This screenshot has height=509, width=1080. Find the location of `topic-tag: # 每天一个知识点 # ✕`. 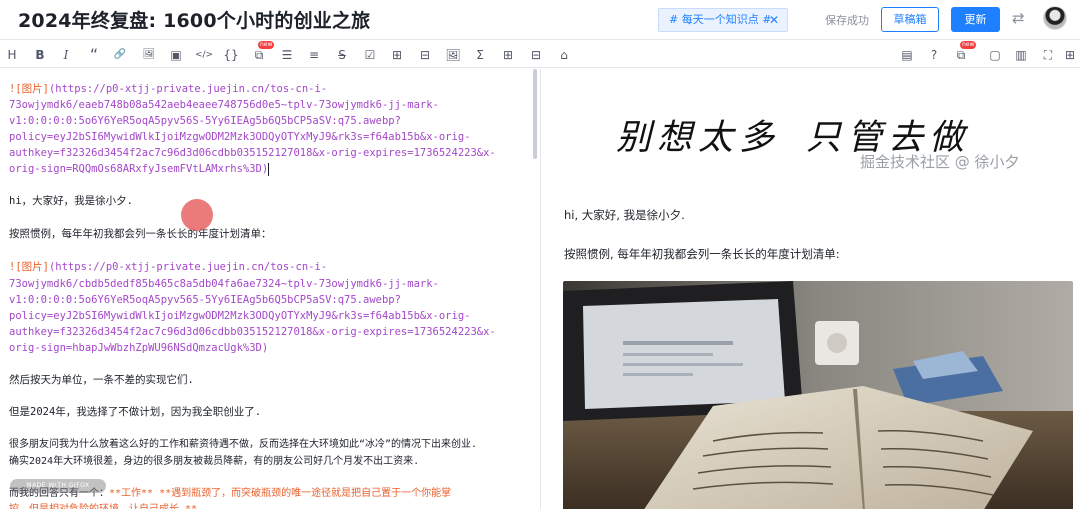

topic-tag: # 每天一个知识点 # ✕ is located at coordinates (723, 20).